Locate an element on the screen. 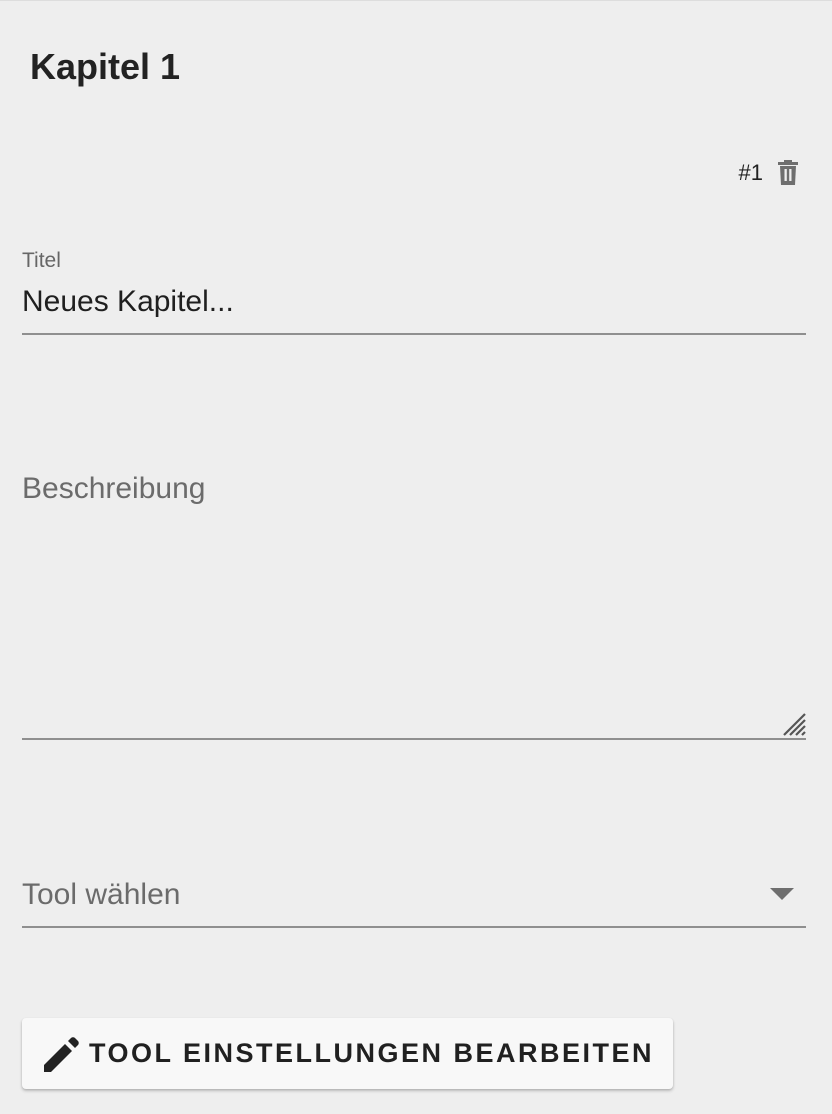  chapter-meta: #1 is located at coordinates (771, 173).